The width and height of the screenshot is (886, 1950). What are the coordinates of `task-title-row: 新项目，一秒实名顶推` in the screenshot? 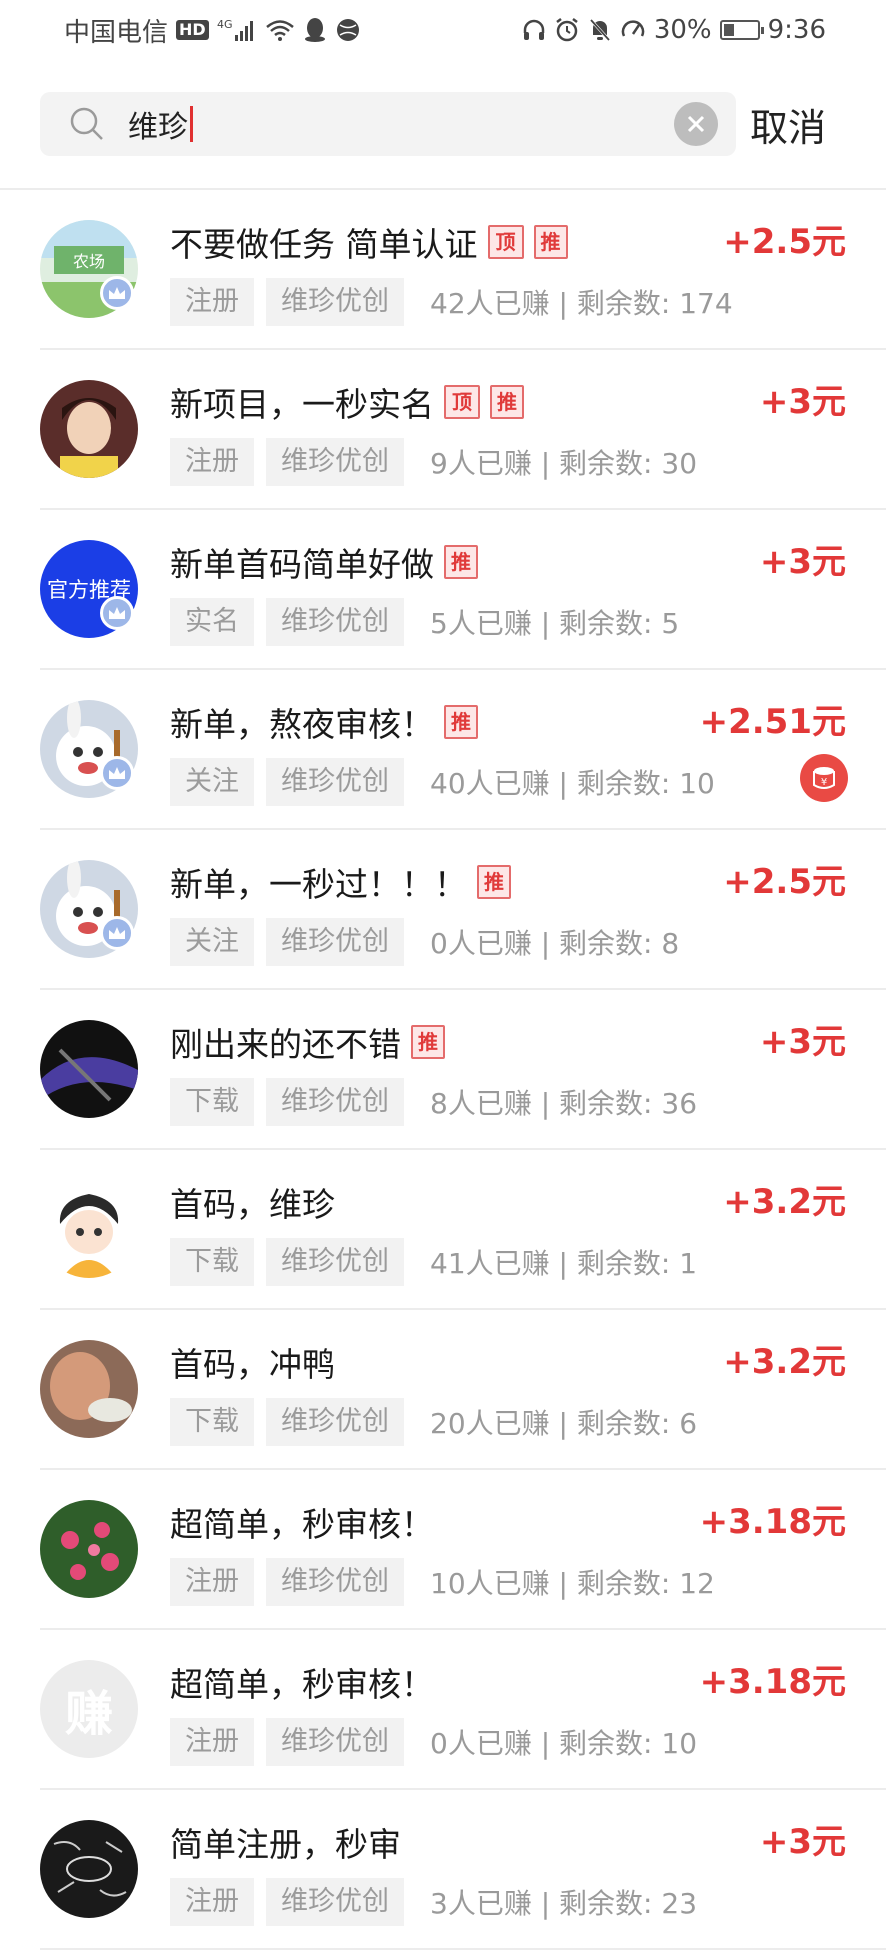 It's located at (347, 402).